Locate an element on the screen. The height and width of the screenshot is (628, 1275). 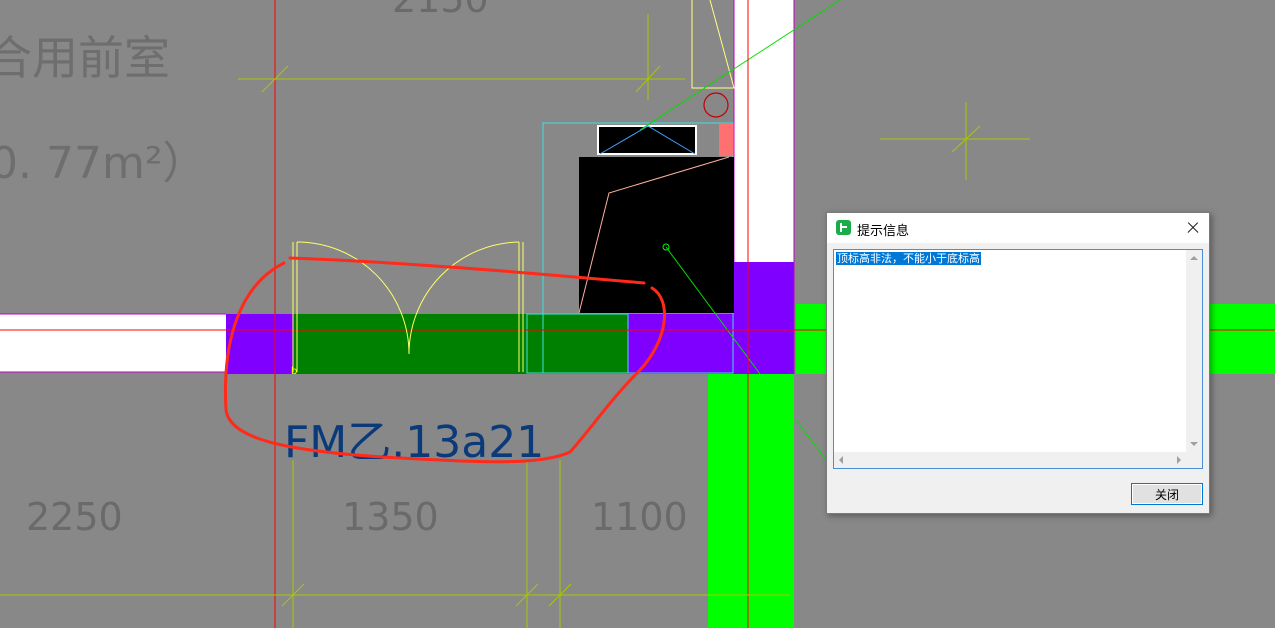
scrollbar-corner is located at coordinates (1194, 460).